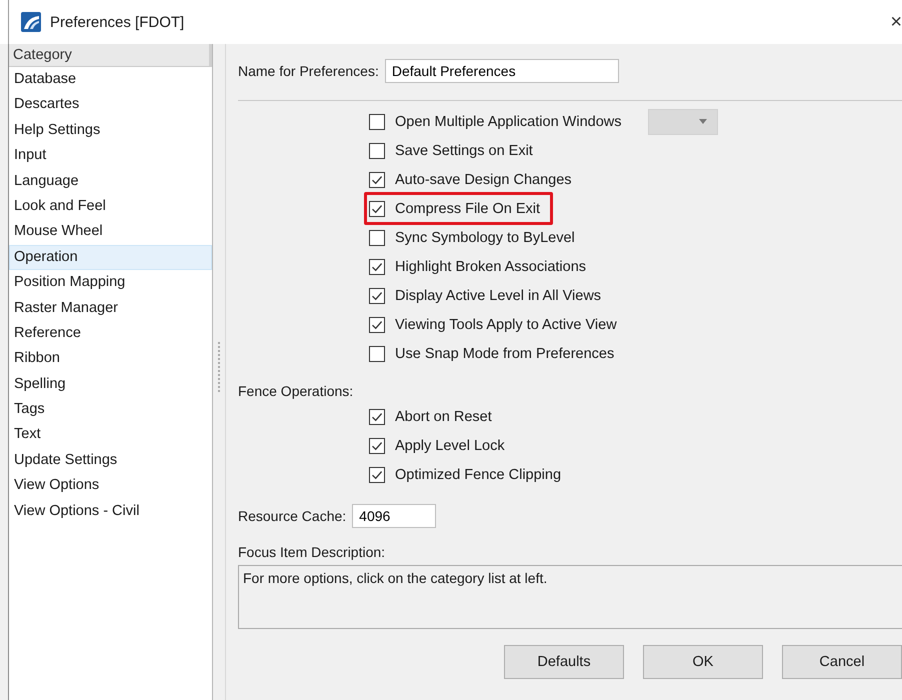 This screenshot has height=700, width=902. I want to click on category-item: Update Settings, so click(110, 461).